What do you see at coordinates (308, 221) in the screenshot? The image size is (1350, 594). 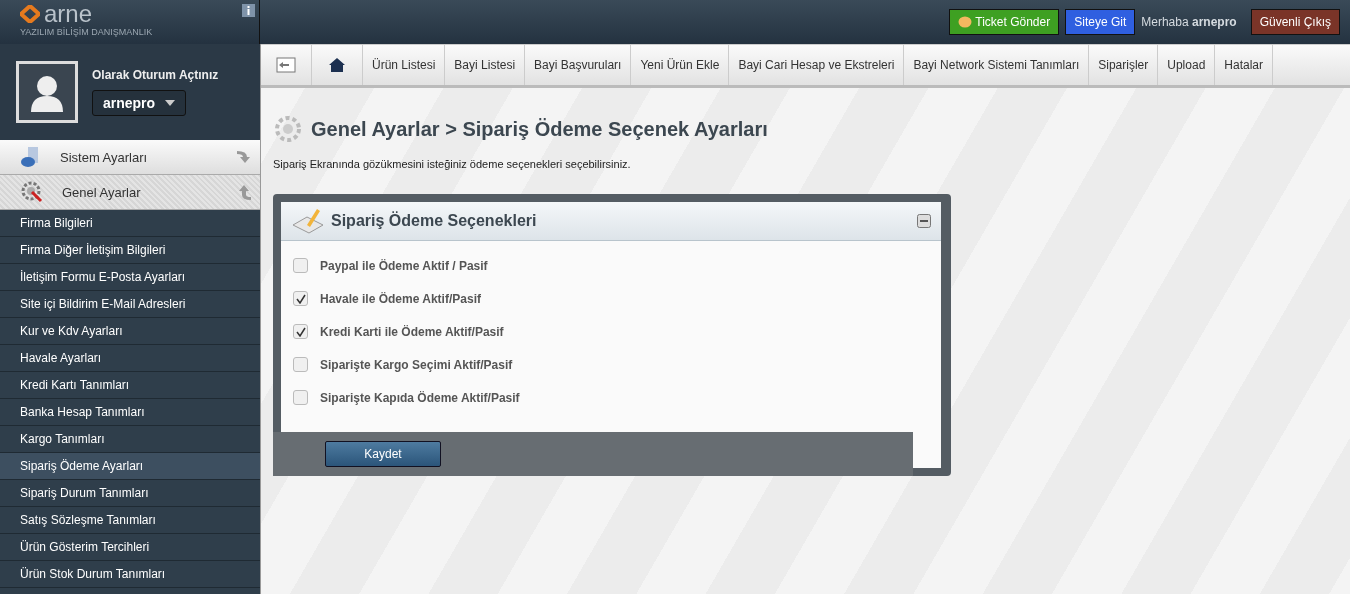 I see `notepad-pencil-icon` at bounding box center [308, 221].